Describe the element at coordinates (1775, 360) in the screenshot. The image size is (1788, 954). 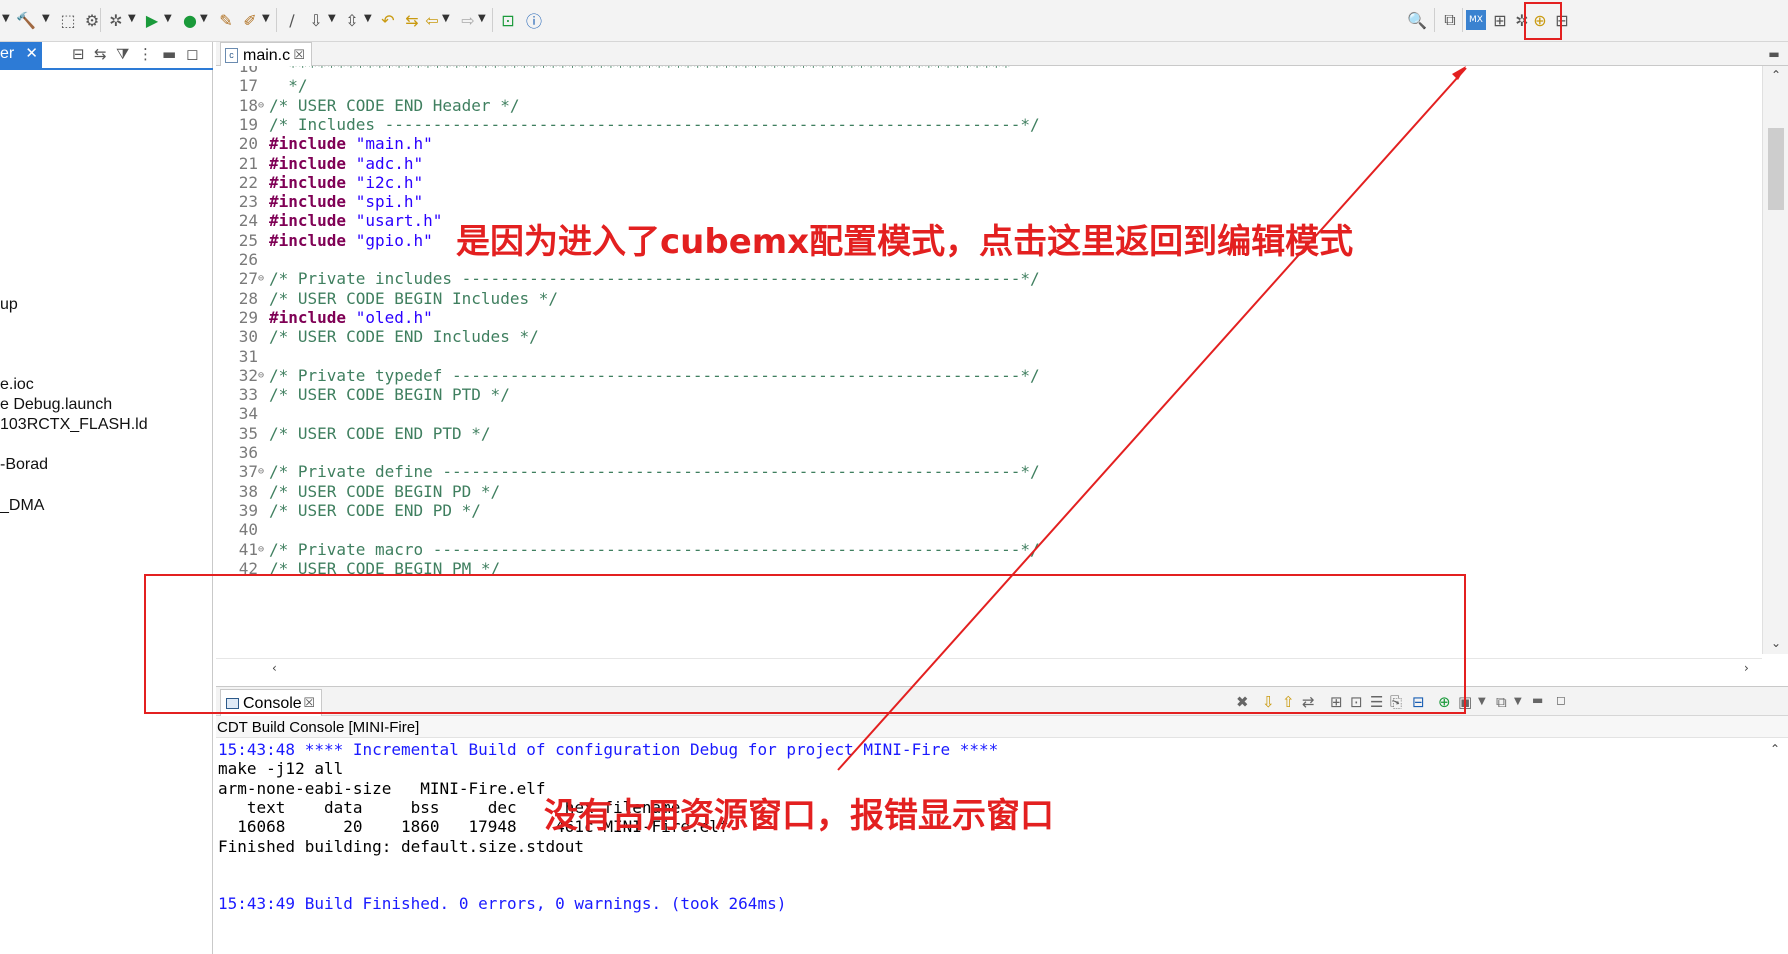
I see `editor-vertical-scrollbar: ⌃ ⌄` at that location.